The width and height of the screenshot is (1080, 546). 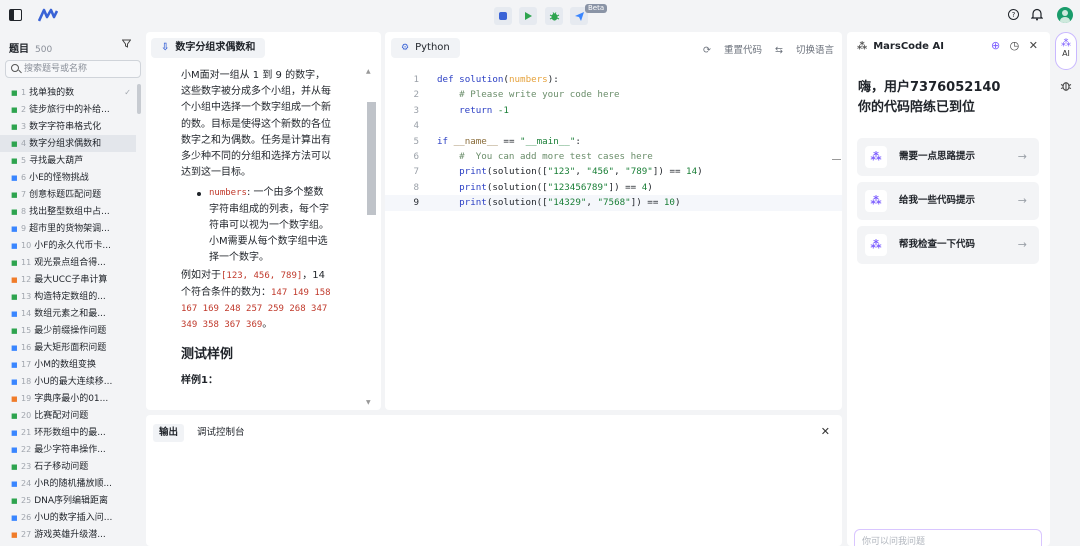 What do you see at coordinates (948, 537) in the screenshot?
I see `ai-chat-input: 你可以问我问题` at bounding box center [948, 537].